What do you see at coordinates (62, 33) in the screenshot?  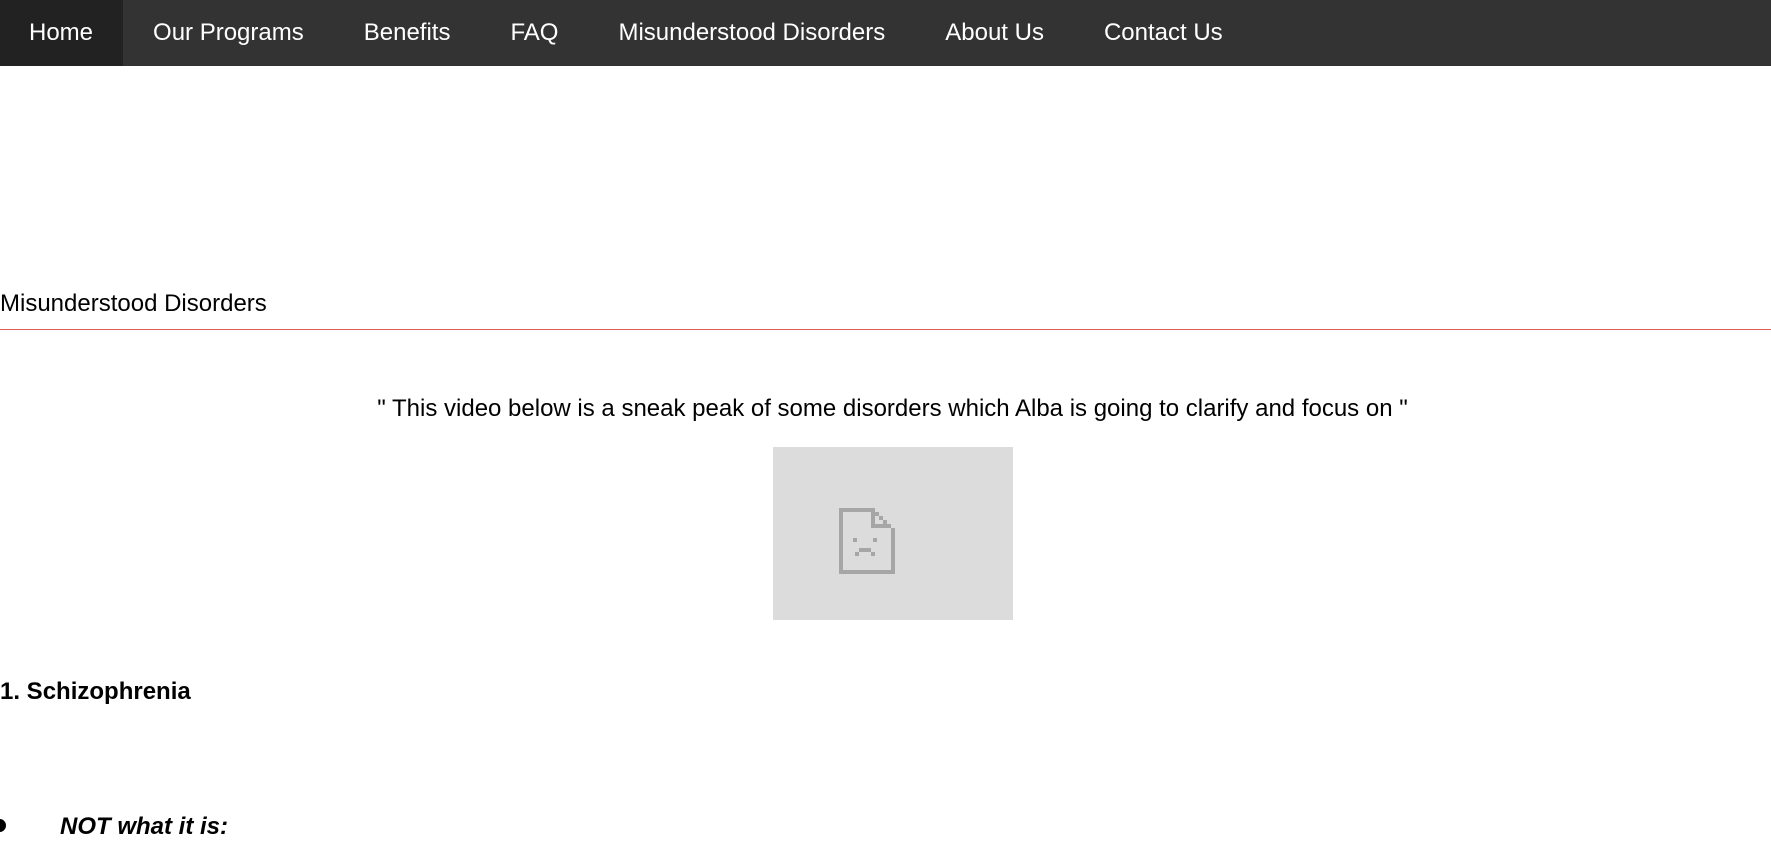 I see `nav-link-home: Home` at bounding box center [62, 33].